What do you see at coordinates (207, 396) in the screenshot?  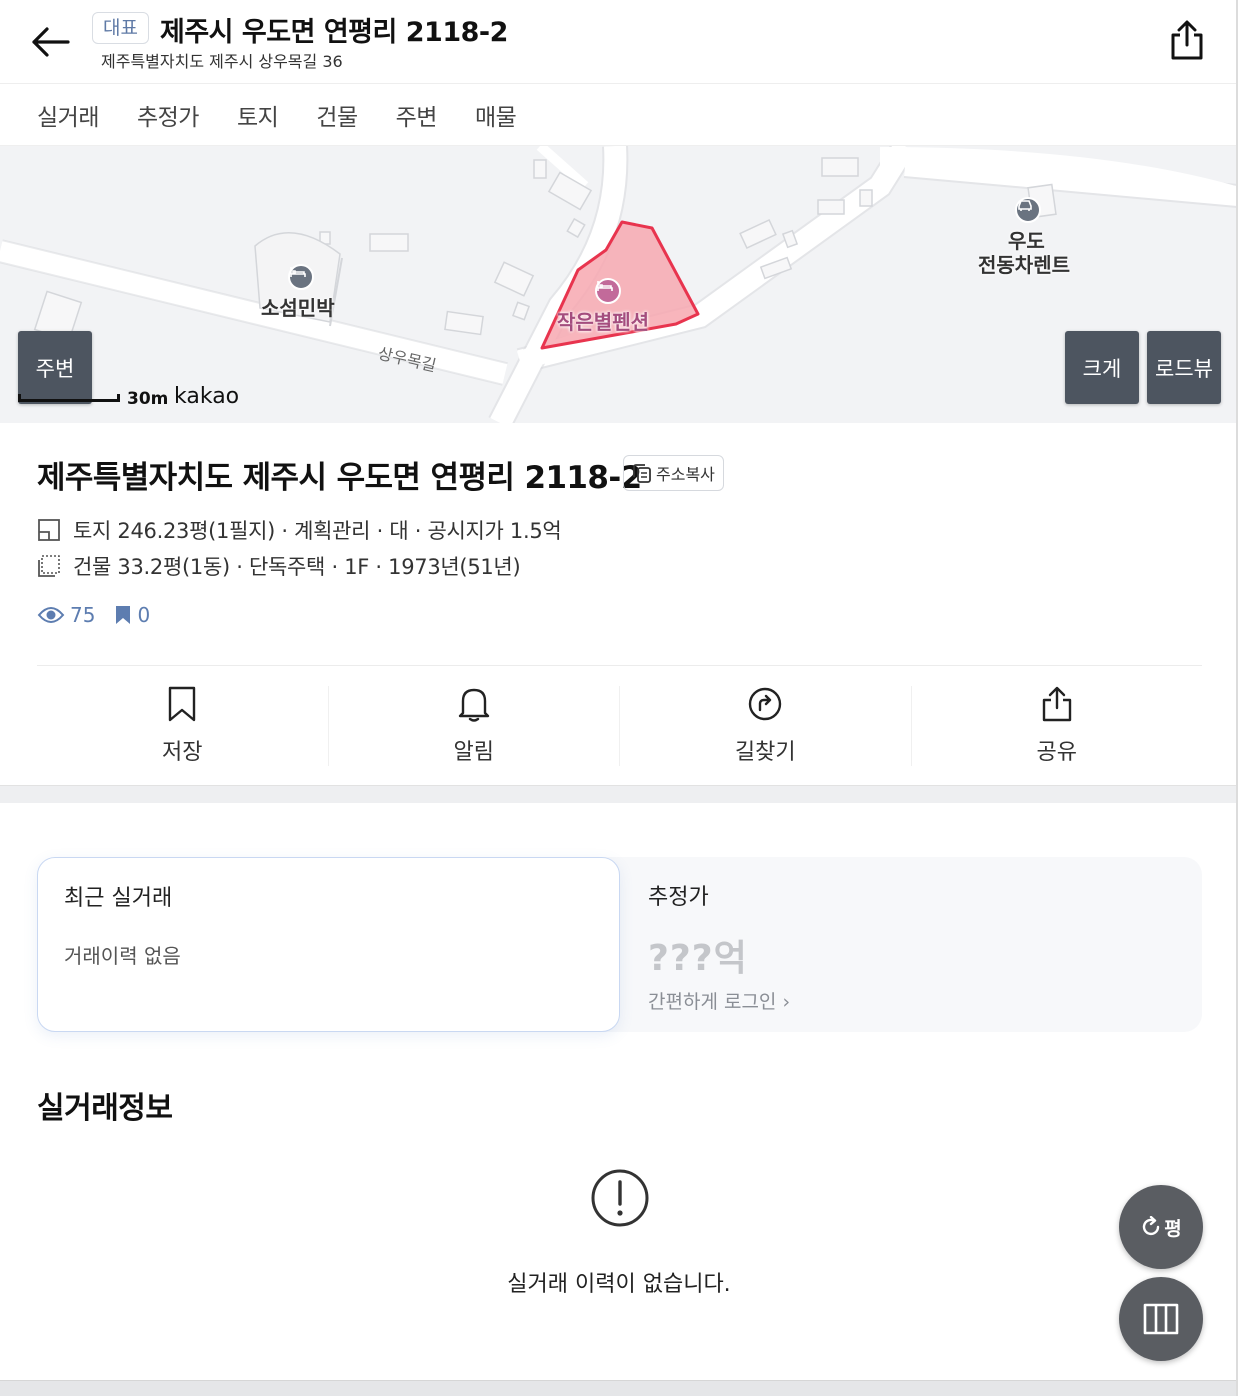 I see `map-provider-logo: kakao` at bounding box center [207, 396].